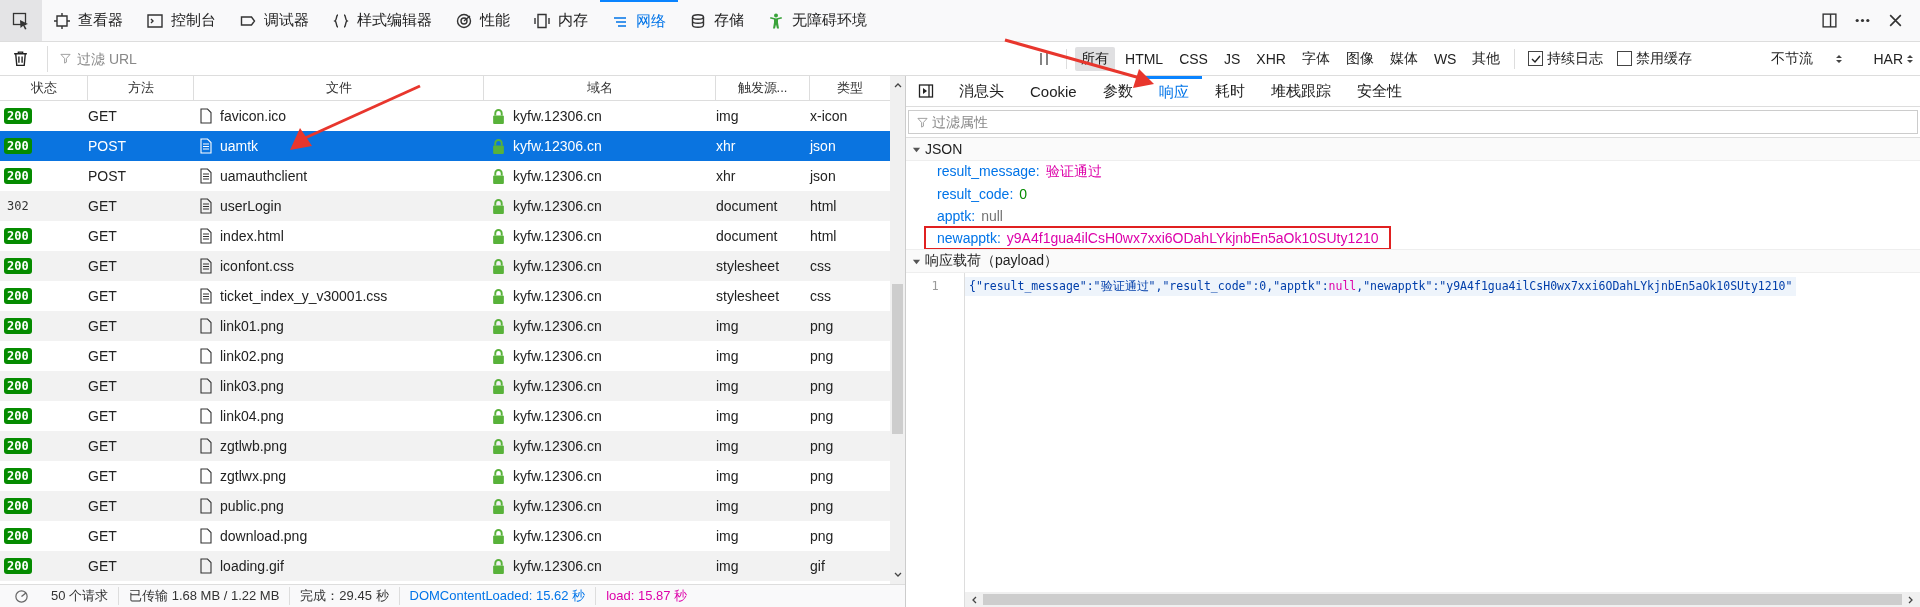 The image size is (1920, 607). I want to click on checkbox-label: 持续日志, so click(1575, 58).